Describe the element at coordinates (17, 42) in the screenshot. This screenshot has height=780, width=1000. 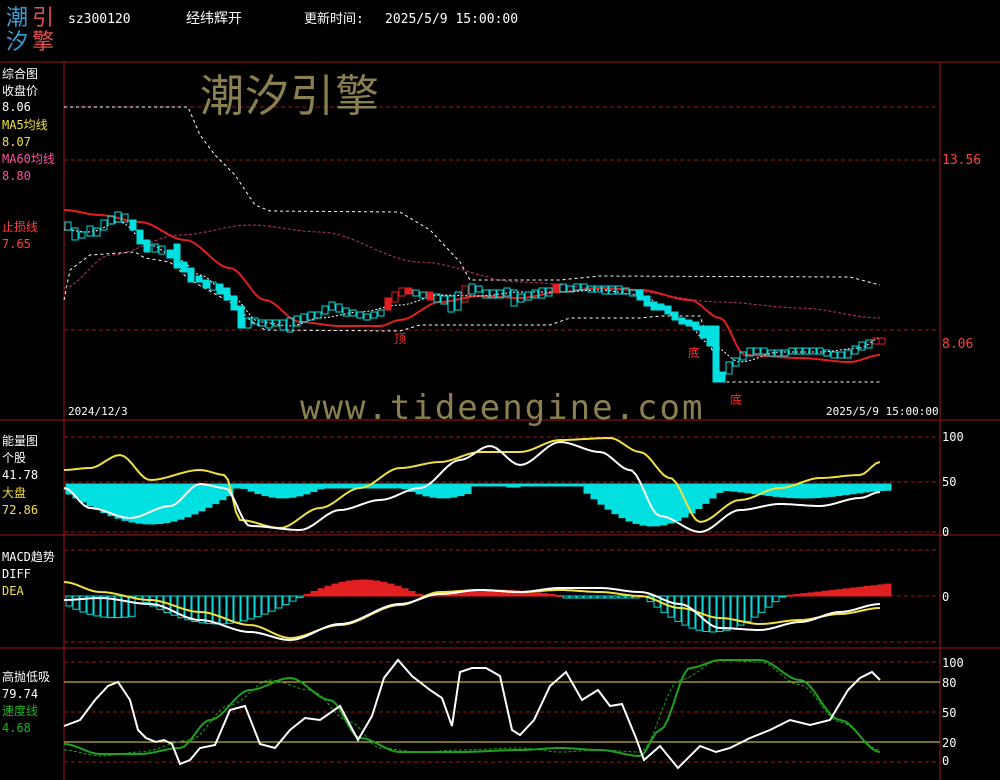
I see `logo-char-3: 汐` at that location.